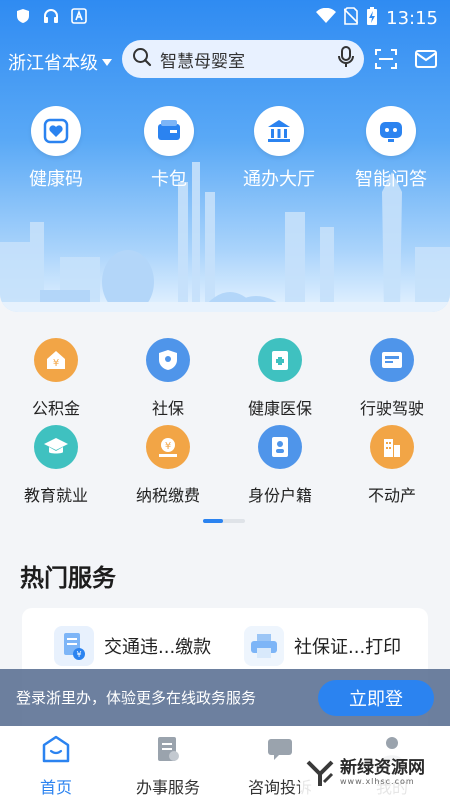 The image size is (450, 800). Describe the element at coordinates (326, 18) in the screenshot. I see `wifi-icon` at that location.